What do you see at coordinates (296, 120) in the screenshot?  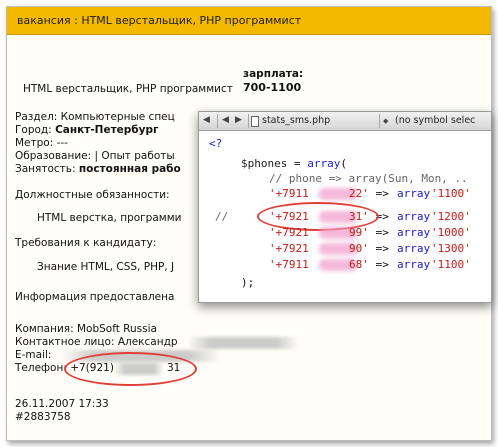 I see `file-name: stats_sms.php` at bounding box center [296, 120].